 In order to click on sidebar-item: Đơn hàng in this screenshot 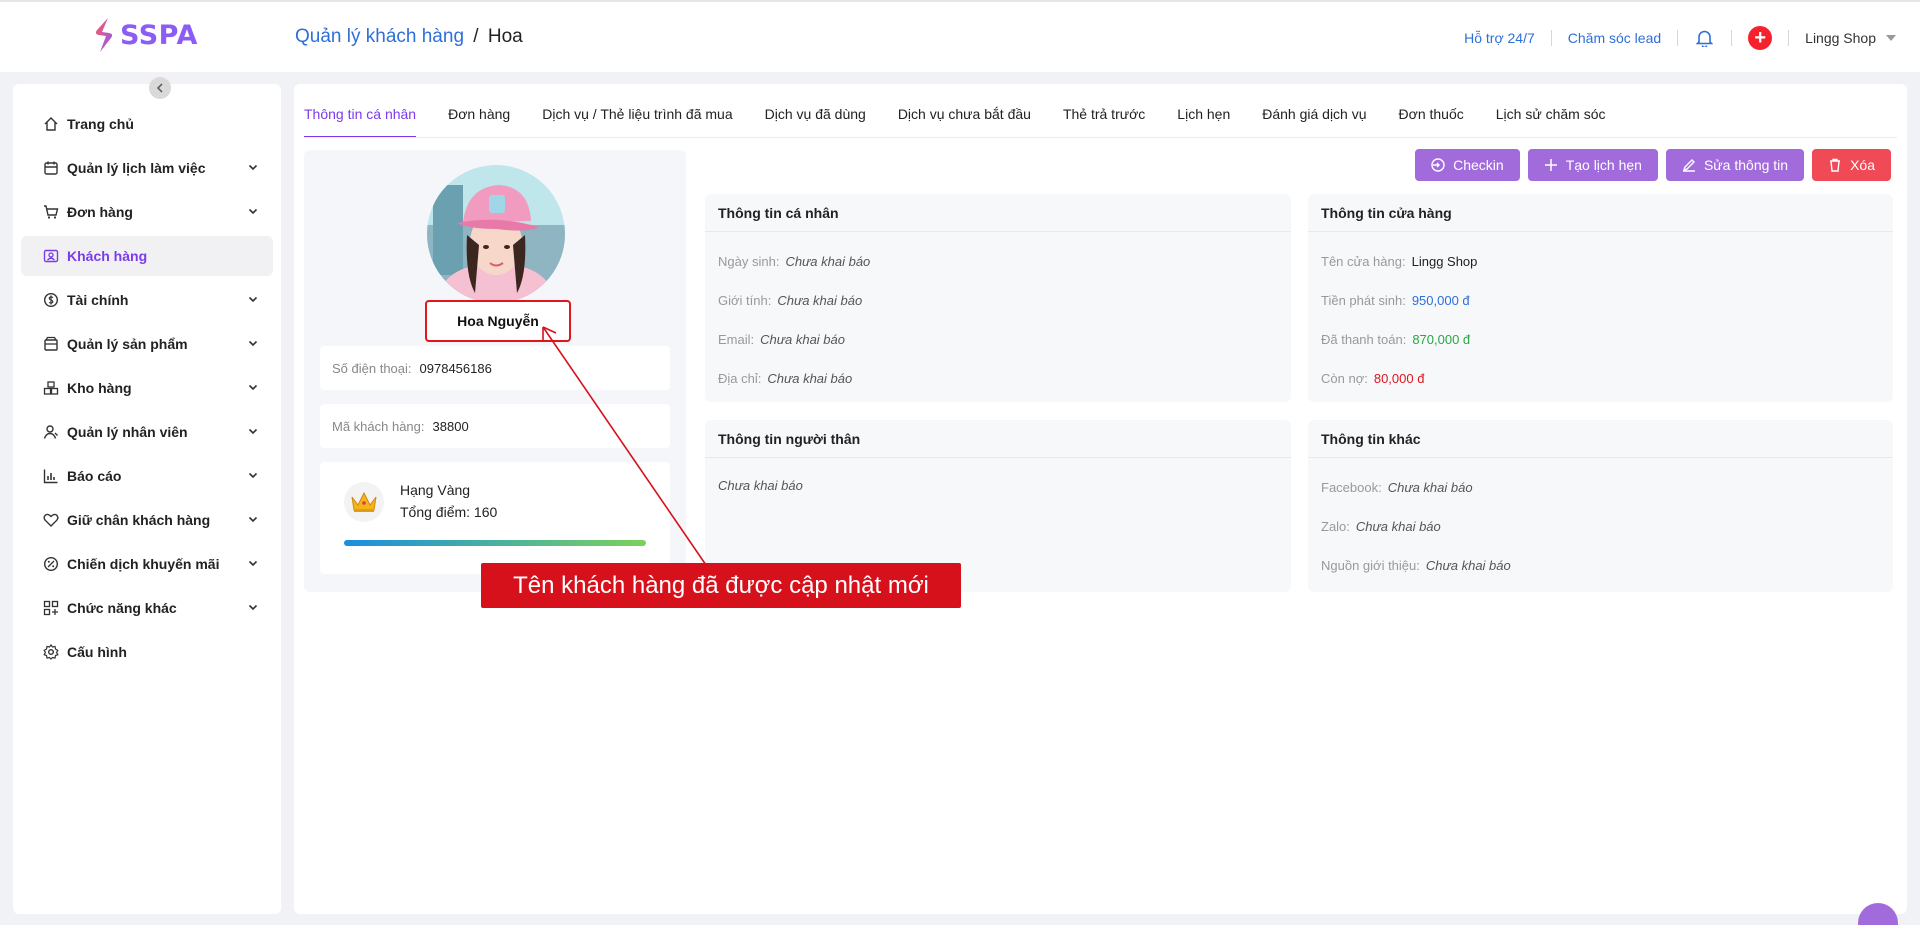, I will do `click(147, 212)`.